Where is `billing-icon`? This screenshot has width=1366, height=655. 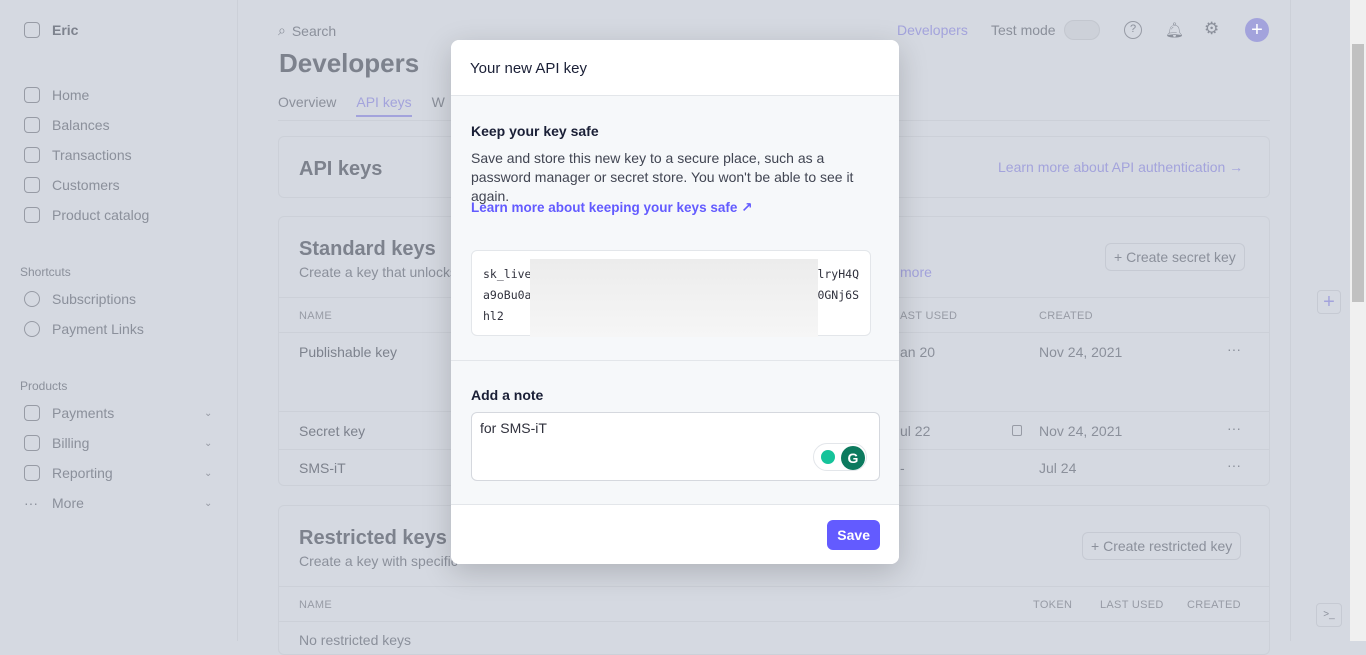
billing-icon is located at coordinates (32, 443).